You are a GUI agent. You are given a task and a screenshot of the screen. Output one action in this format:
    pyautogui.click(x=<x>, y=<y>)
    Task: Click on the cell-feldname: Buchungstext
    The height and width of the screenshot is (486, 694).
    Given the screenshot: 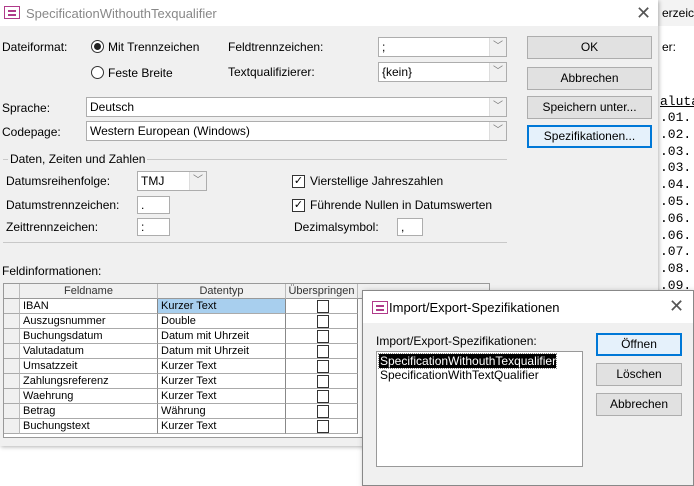 What is the action you would take?
    pyautogui.click(x=89, y=426)
    